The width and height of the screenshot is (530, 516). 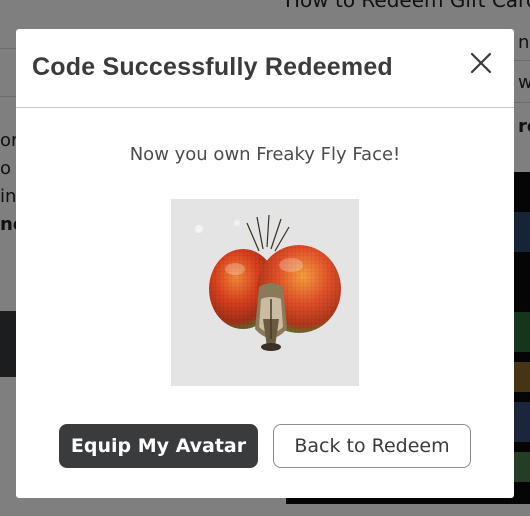 What do you see at coordinates (212, 67) in the screenshot?
I see `modal-title: Code Successfully Redeemed` at bounding box center [212, 67].